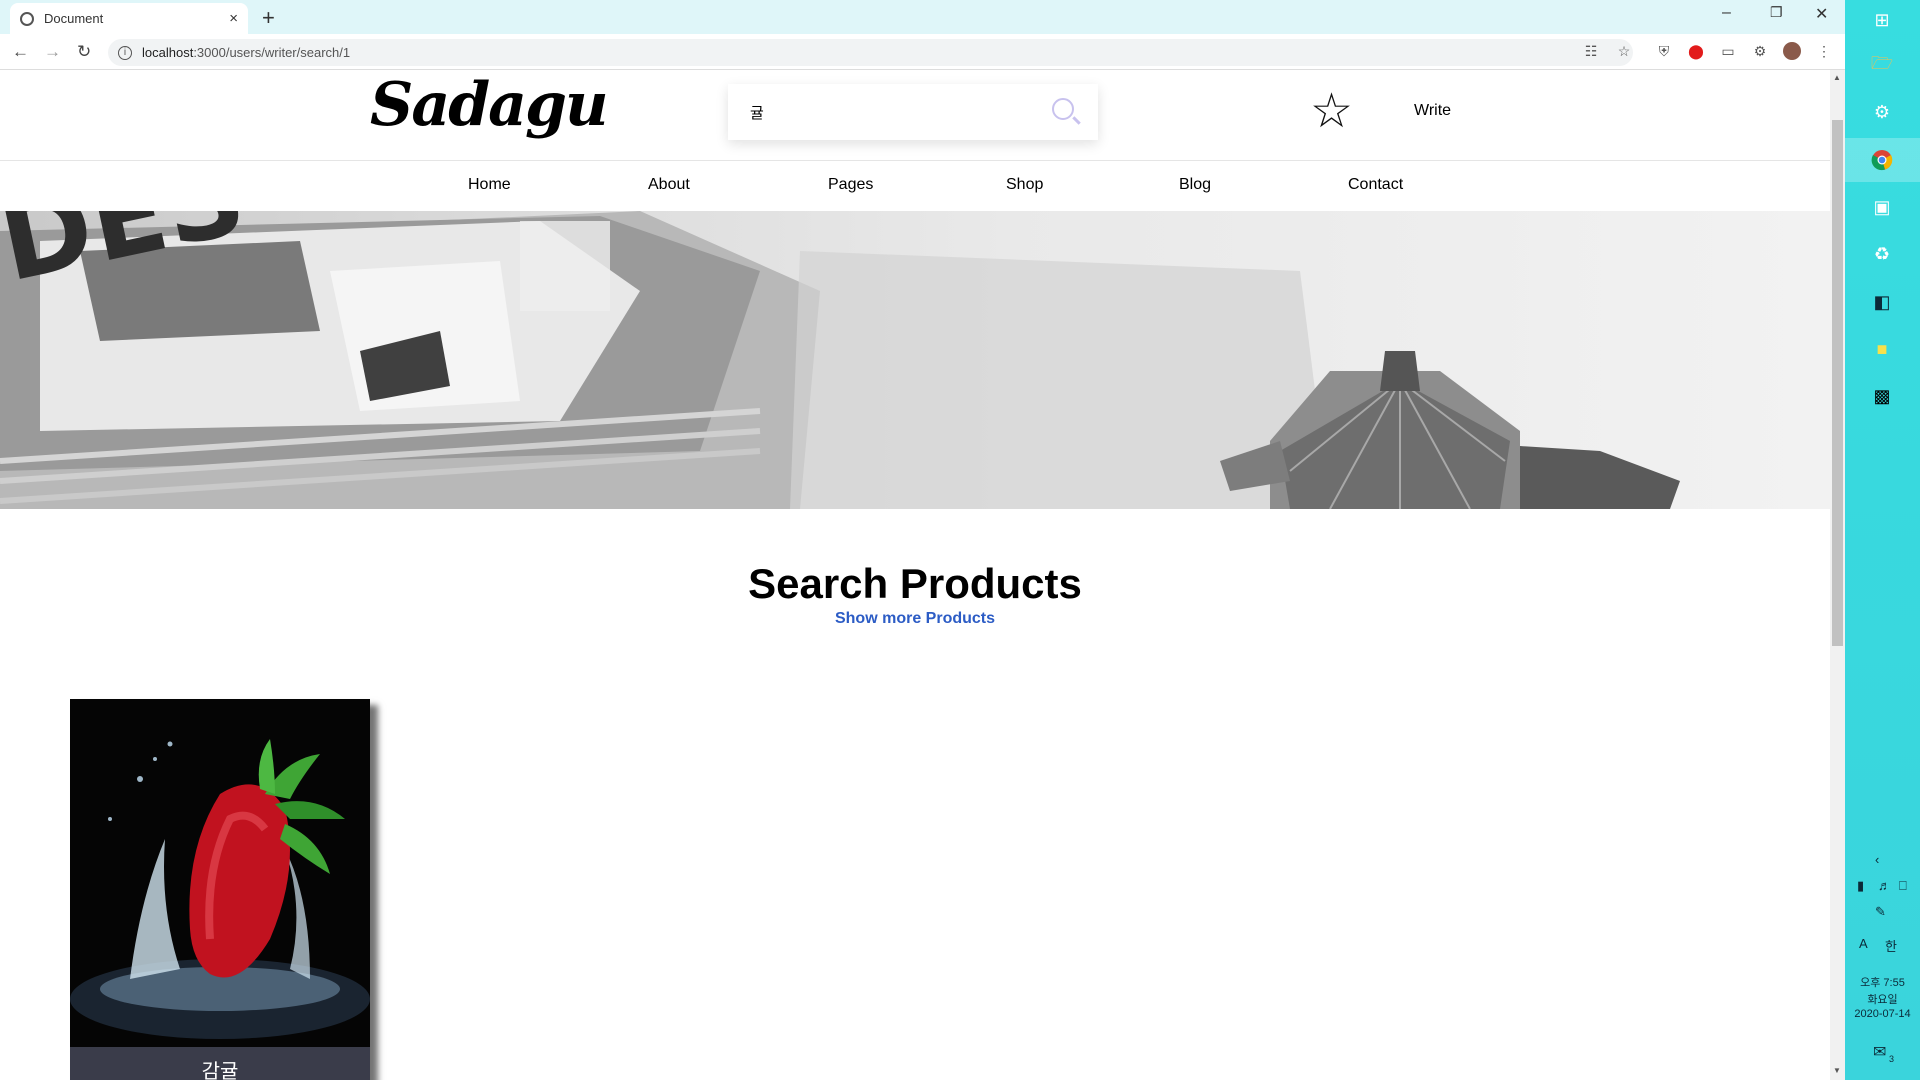  What do you see at coordinates (922, 17) in the screenshot?
I see `browser-tabstrip: Document × + – ❐ ✕` at bounding box center [922, 17].